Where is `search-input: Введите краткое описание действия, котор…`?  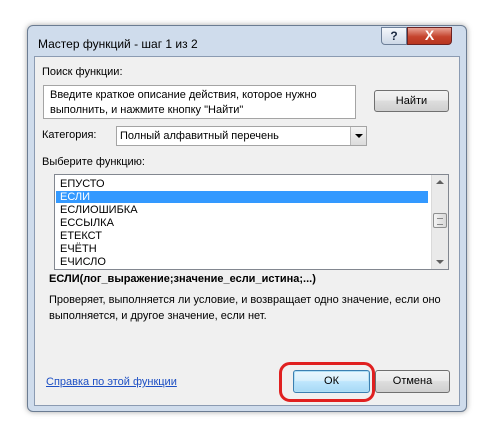
search-input: Введите краткое описание действия, котор… is located at coordinates (199, 102).